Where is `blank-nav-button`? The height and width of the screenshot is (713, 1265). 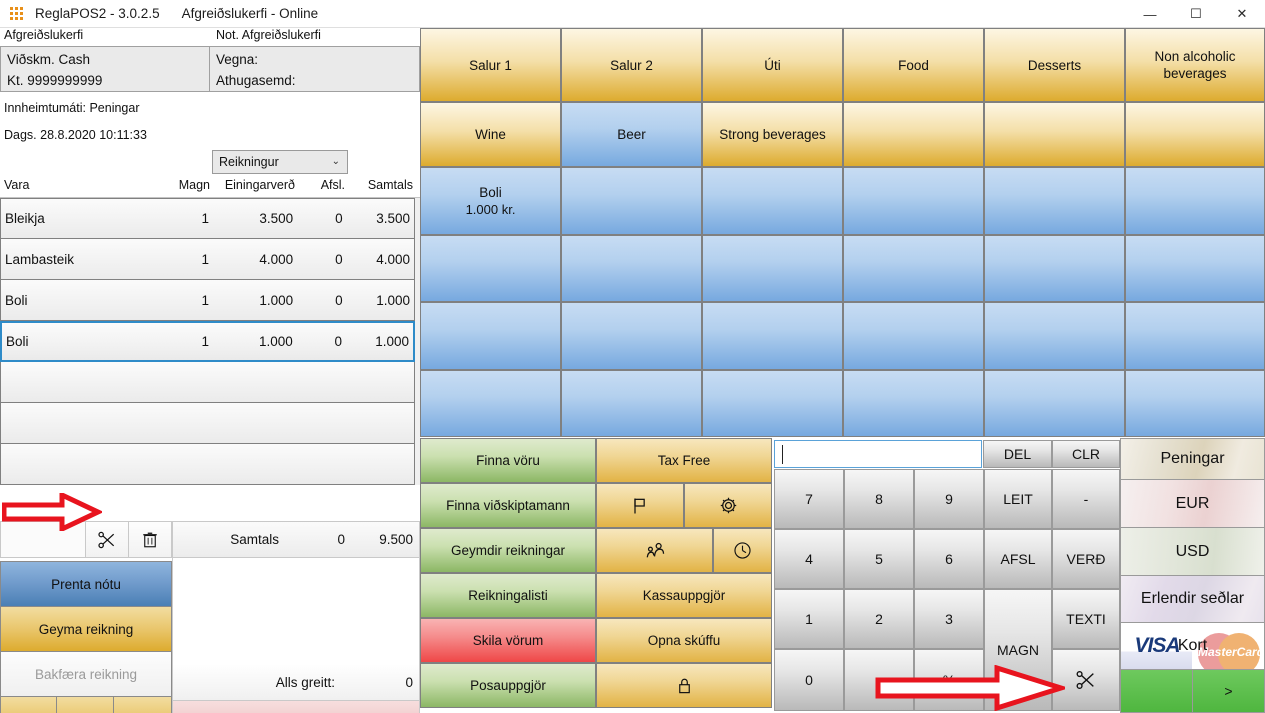
blank-nav-button is located at coordinates (85, 704).